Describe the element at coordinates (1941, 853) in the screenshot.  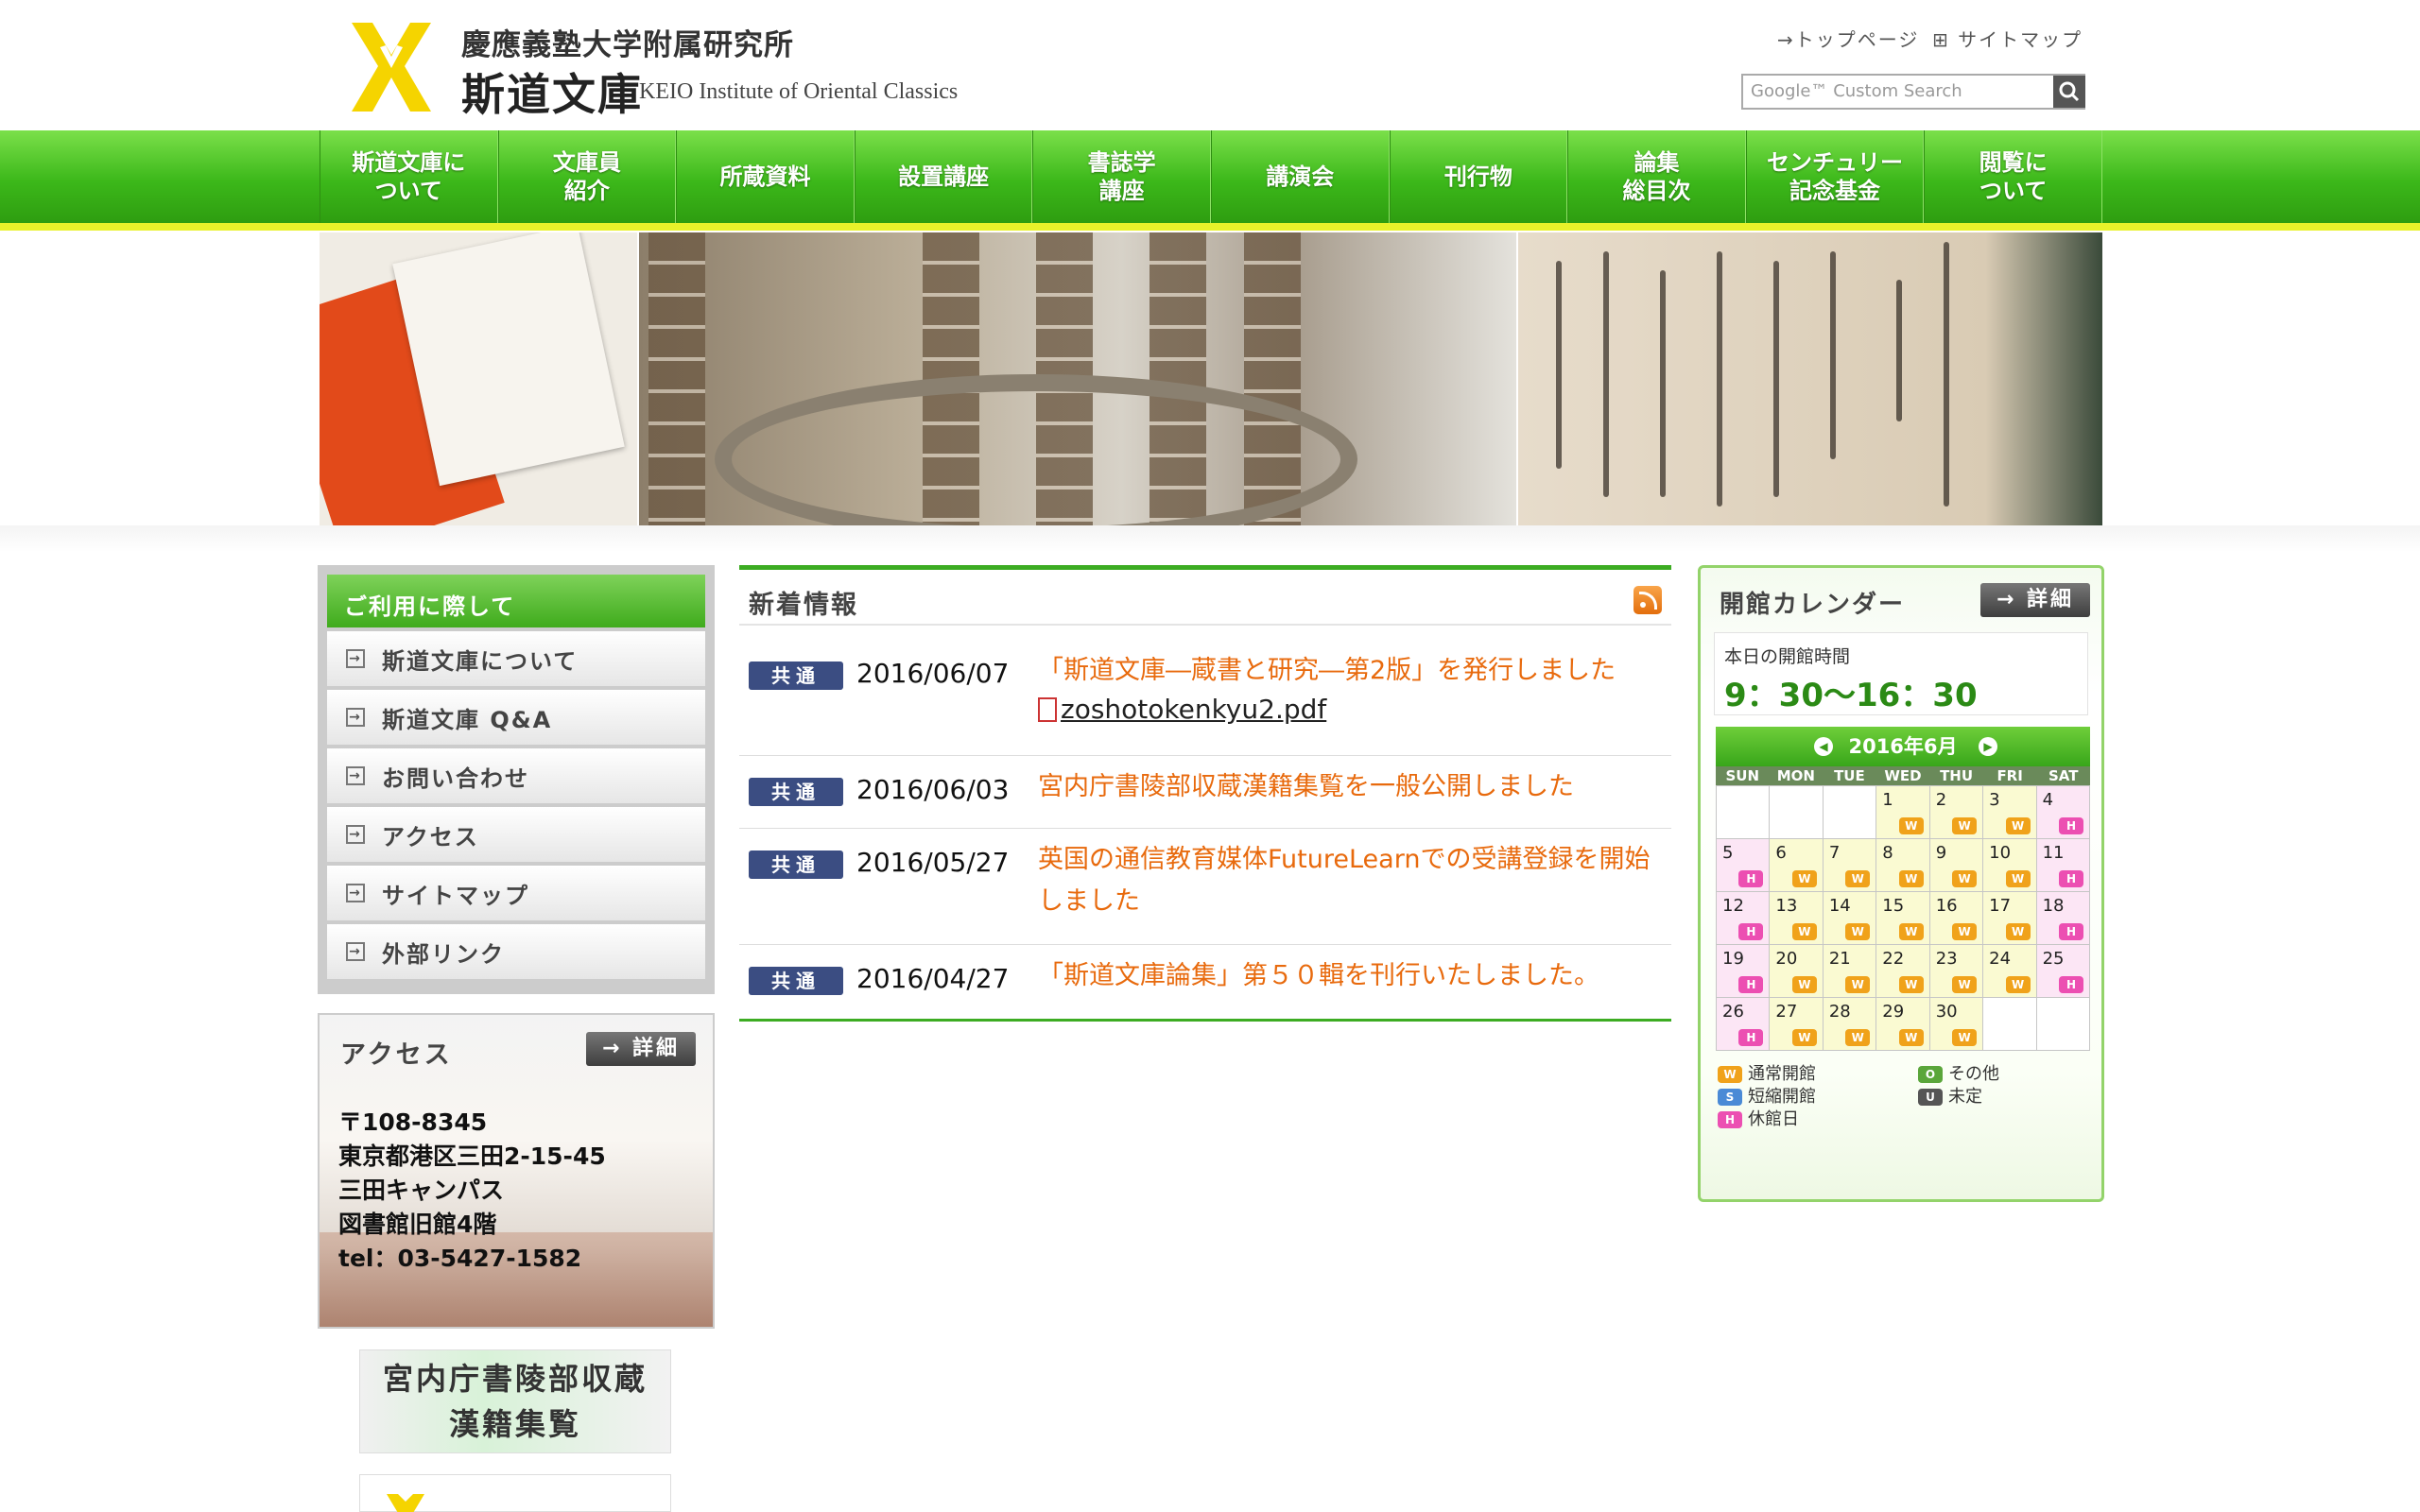
I see `day-number: 9` at that location.